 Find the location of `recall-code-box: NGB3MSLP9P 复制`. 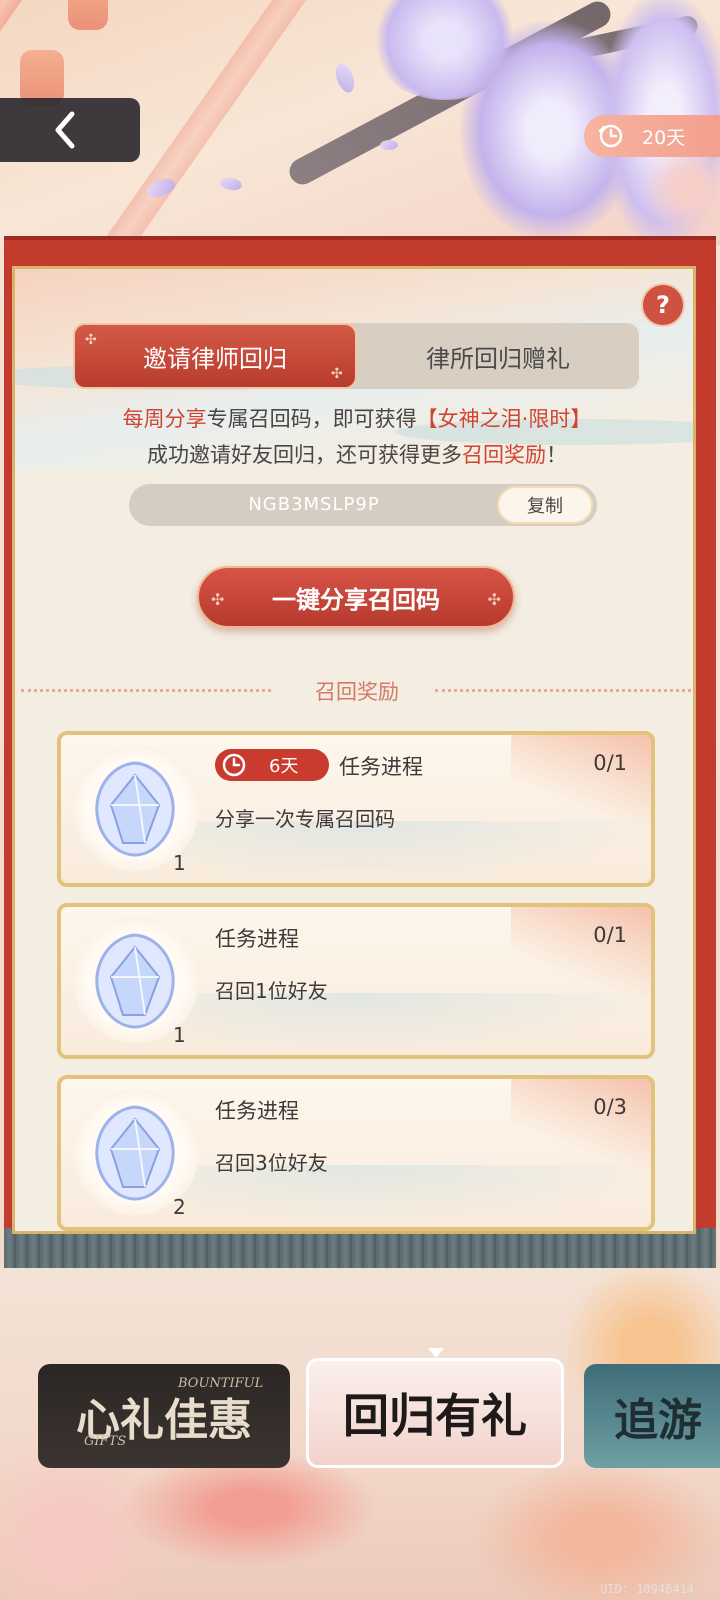

recall-code-box: NGB3MSLP9P 复制 is located at coordinates (363, 505).